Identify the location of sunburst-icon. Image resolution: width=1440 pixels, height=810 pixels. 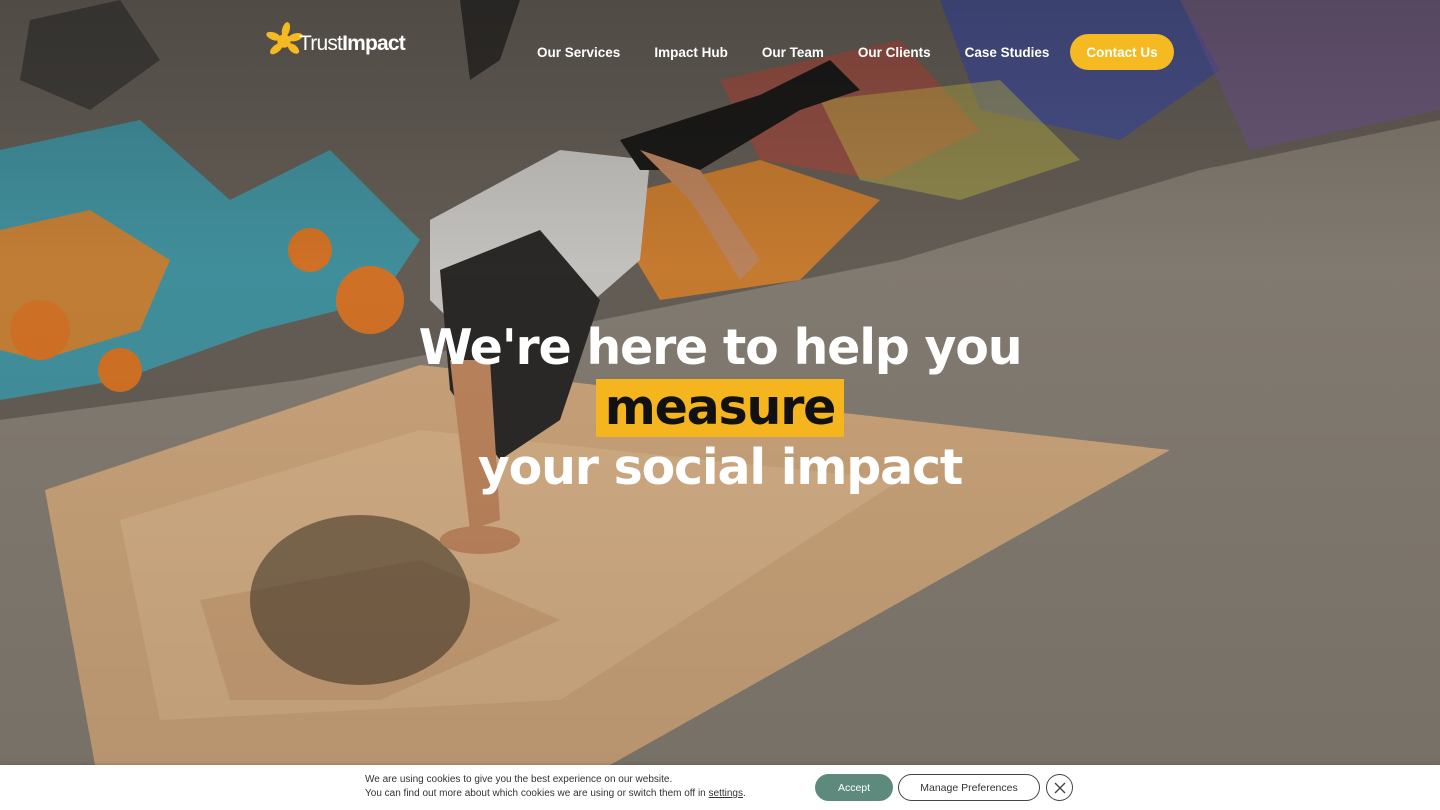
(284, 38).